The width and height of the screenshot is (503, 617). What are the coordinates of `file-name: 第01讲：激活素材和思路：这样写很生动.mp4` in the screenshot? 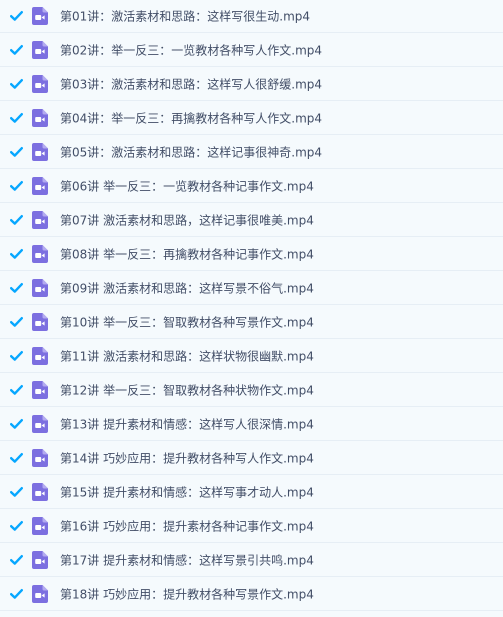 It's located at (185, 16).